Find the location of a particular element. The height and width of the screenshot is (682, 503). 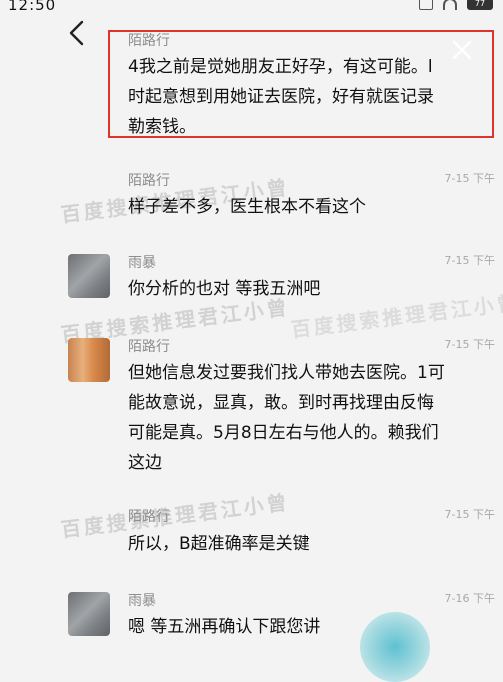

floating-action-button is located at coordinates (395, 647).